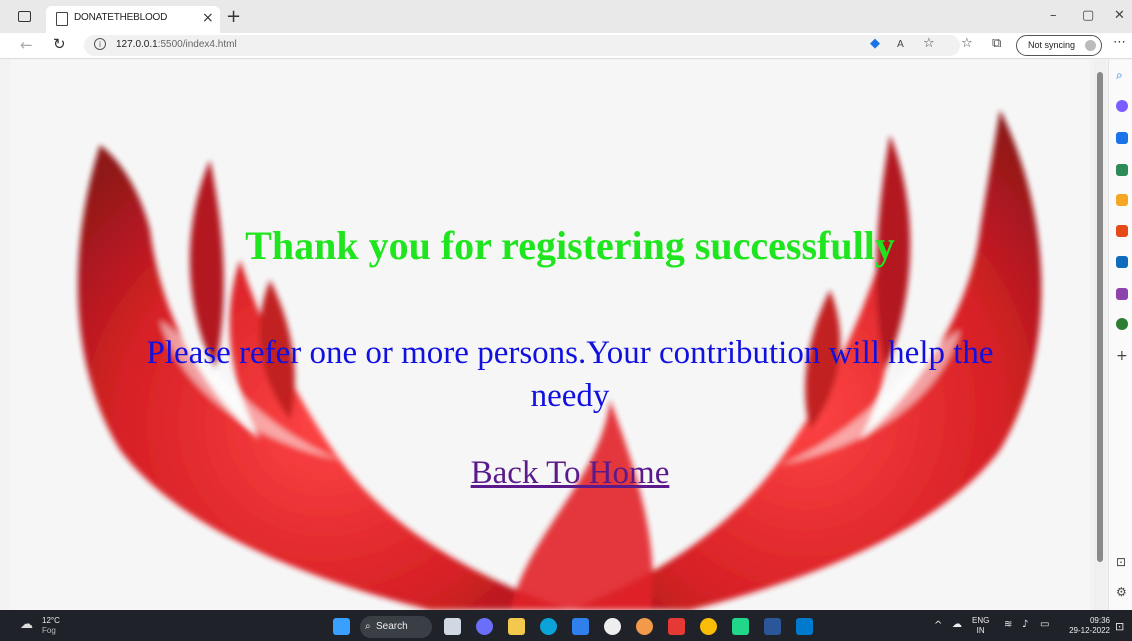  I want to click on close-tab-icon: ×, so click(208, 18).